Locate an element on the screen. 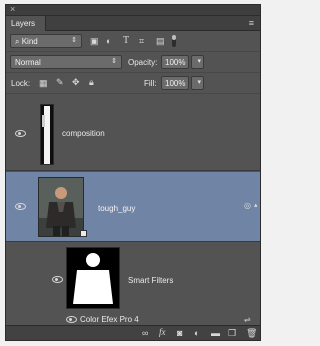 Image resolution: width=320 pixels, height=346 pixels. layer-name: composition is located at coordinates (83, 133).